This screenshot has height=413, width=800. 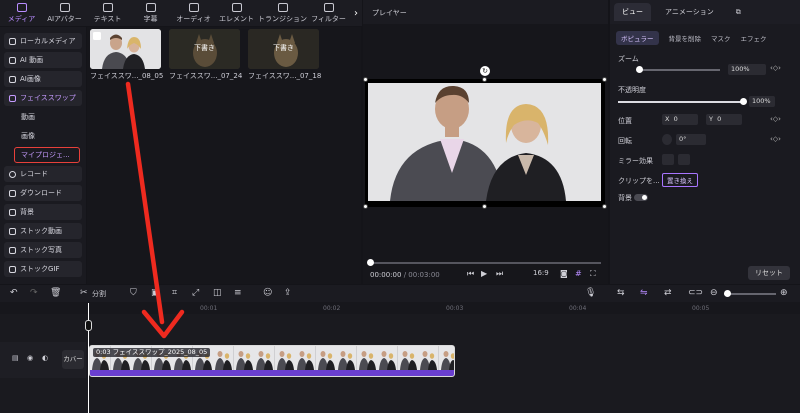 I want to click on playhead-handle, so click(x=88, y=325).